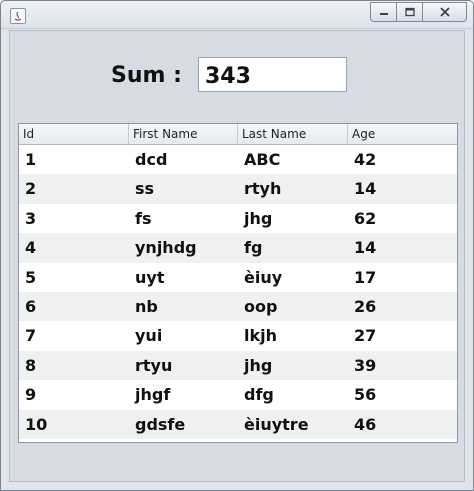  I want to click on table-row: 2 ss rtyh 14, so click(238, 189).